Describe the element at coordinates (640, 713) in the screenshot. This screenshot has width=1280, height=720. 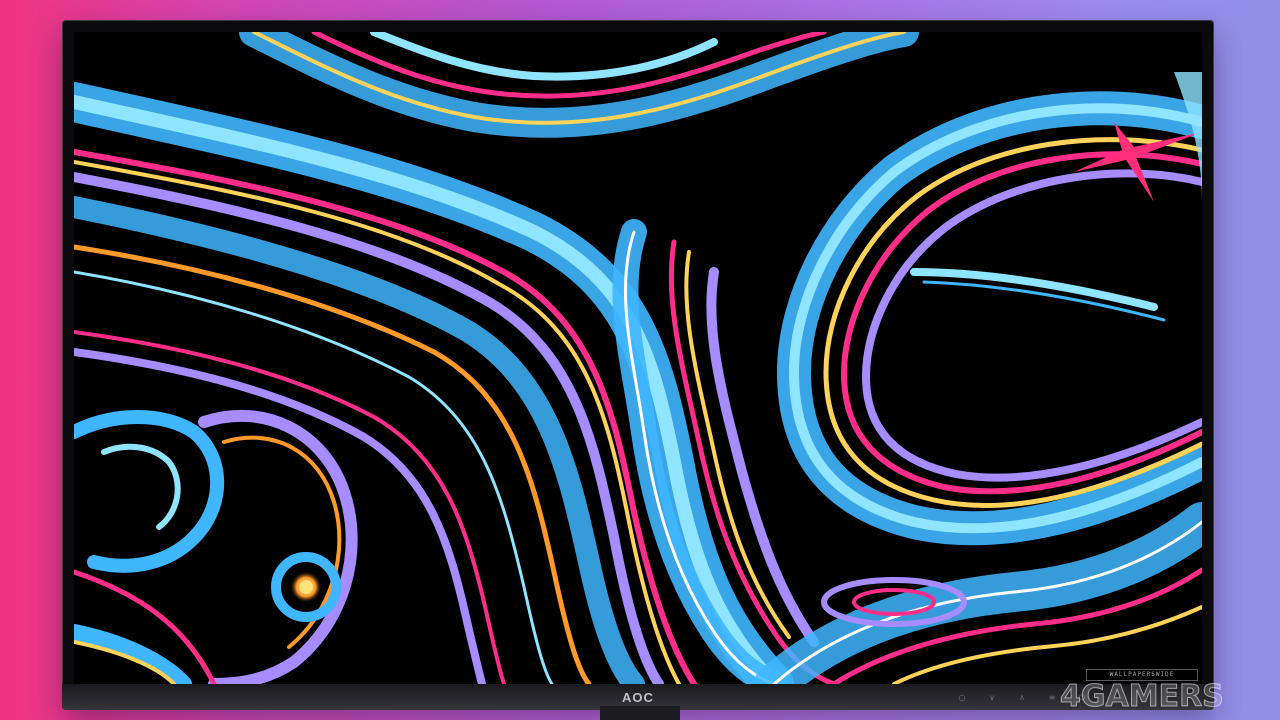
I see `monitor-stand` at that location.